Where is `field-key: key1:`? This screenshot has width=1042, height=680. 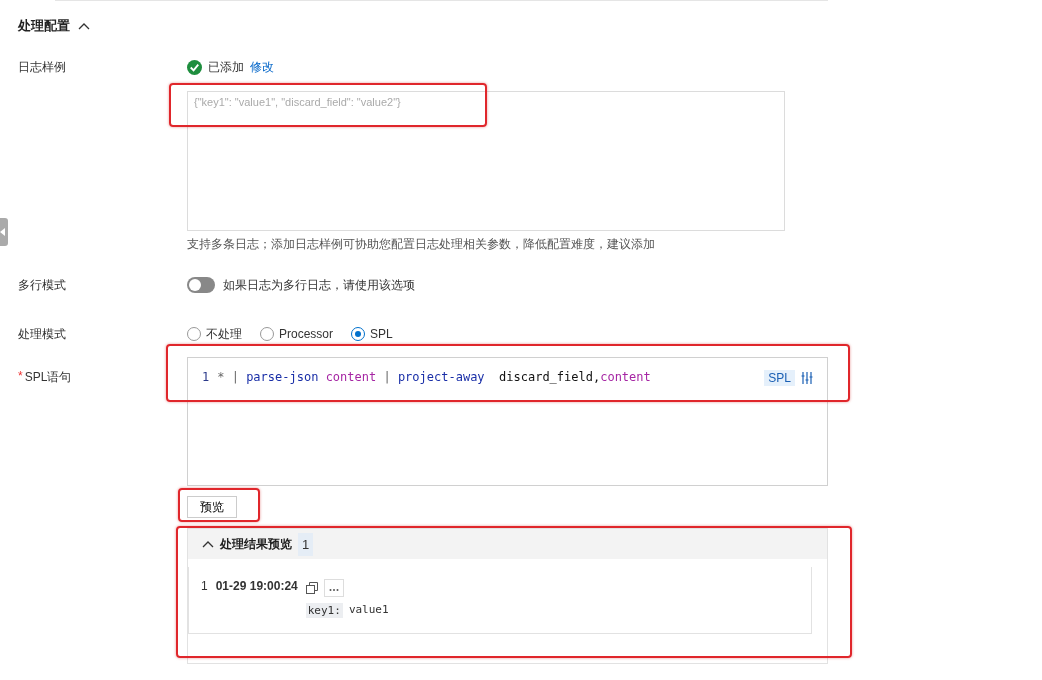
field-key: key1: is located at coordinates (324, 610).